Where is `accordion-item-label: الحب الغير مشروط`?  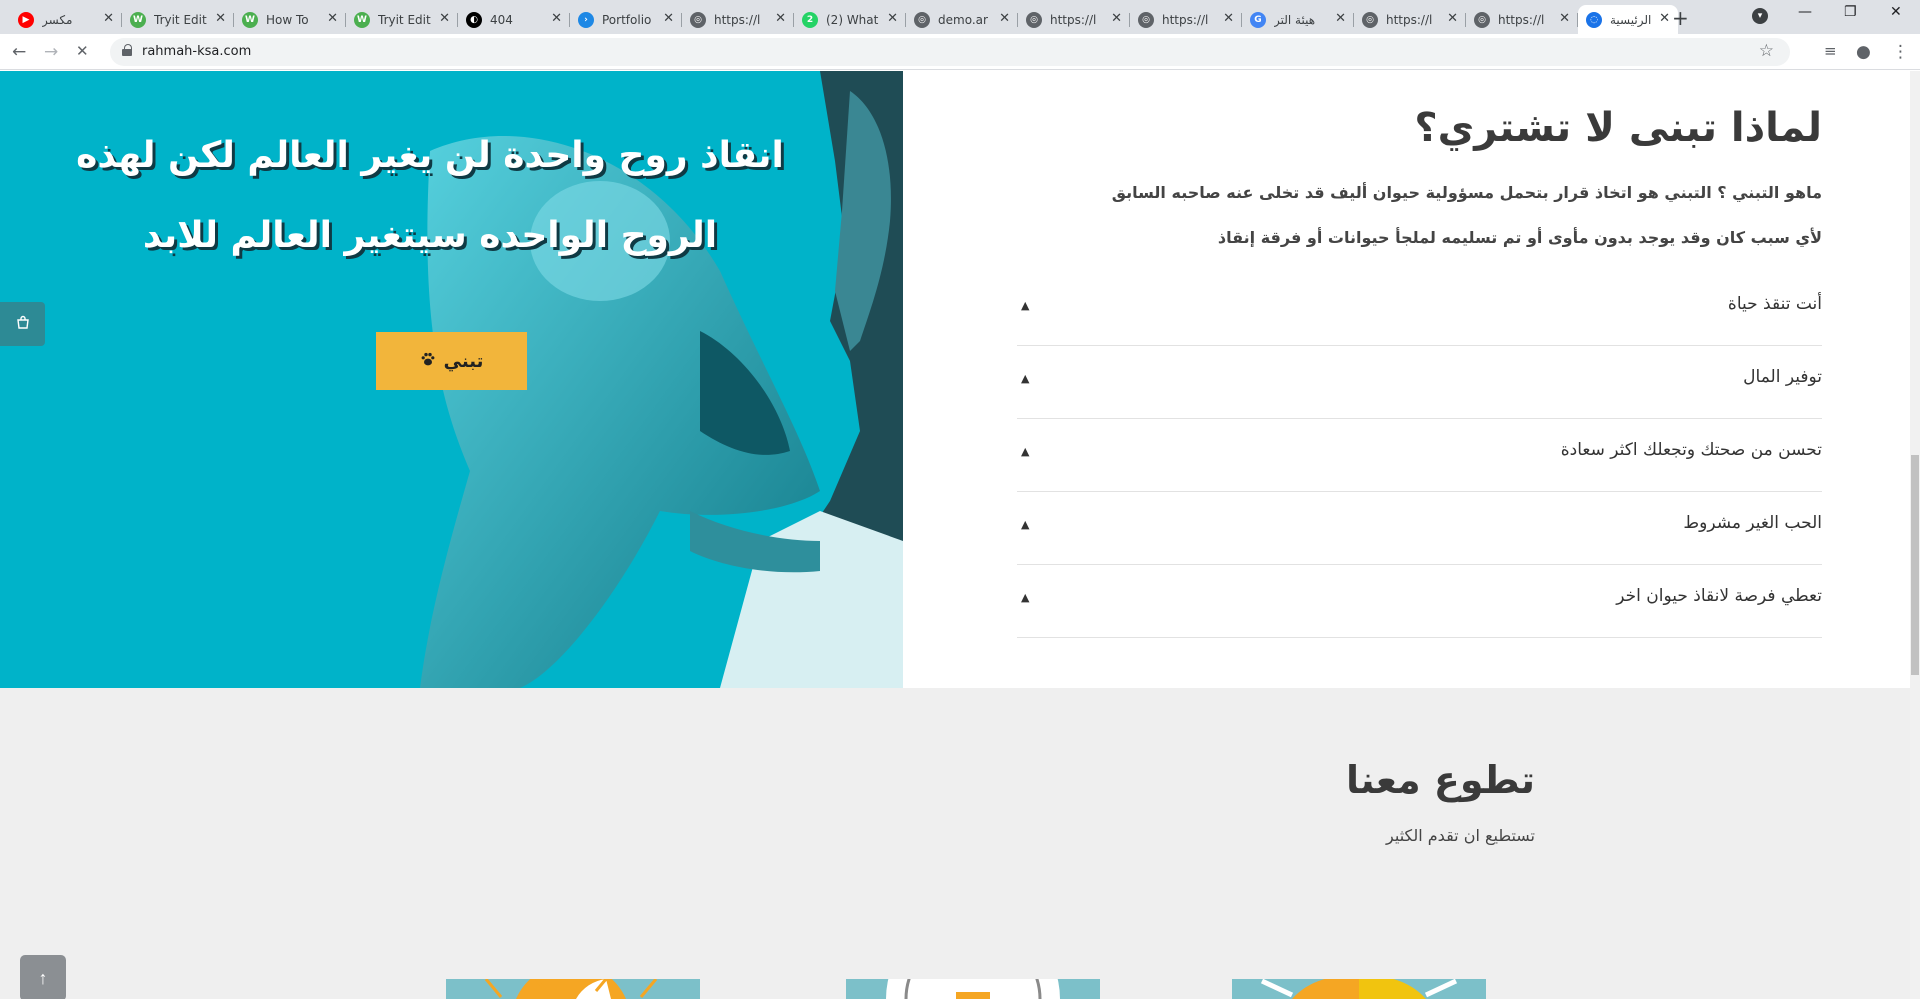 accordion-item-label: الحب الغير مشروط is located at coordinates (1752, 523).